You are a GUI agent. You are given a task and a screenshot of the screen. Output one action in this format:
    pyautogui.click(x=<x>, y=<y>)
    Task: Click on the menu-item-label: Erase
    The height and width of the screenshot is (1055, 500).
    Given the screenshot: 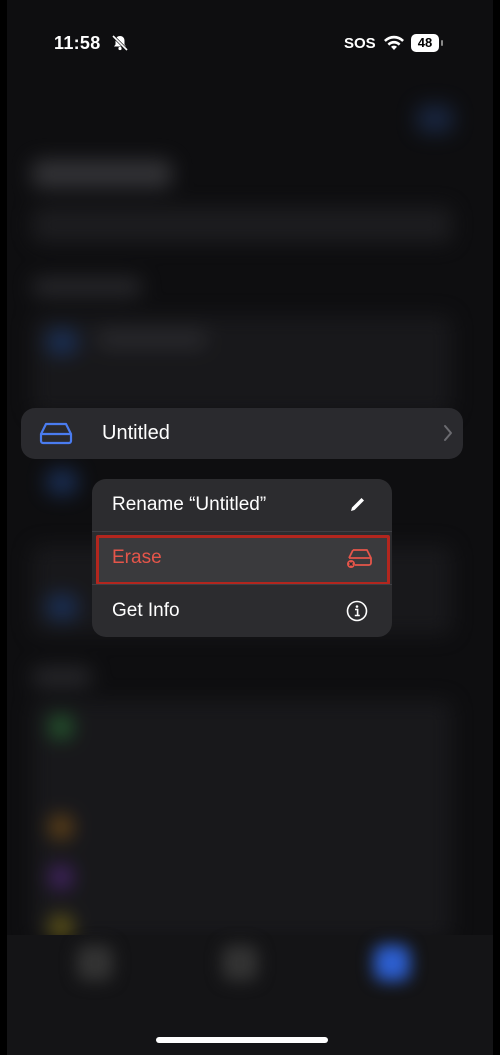 What is the action you would take?
    pyautogui.click(x=137, y=557)
    